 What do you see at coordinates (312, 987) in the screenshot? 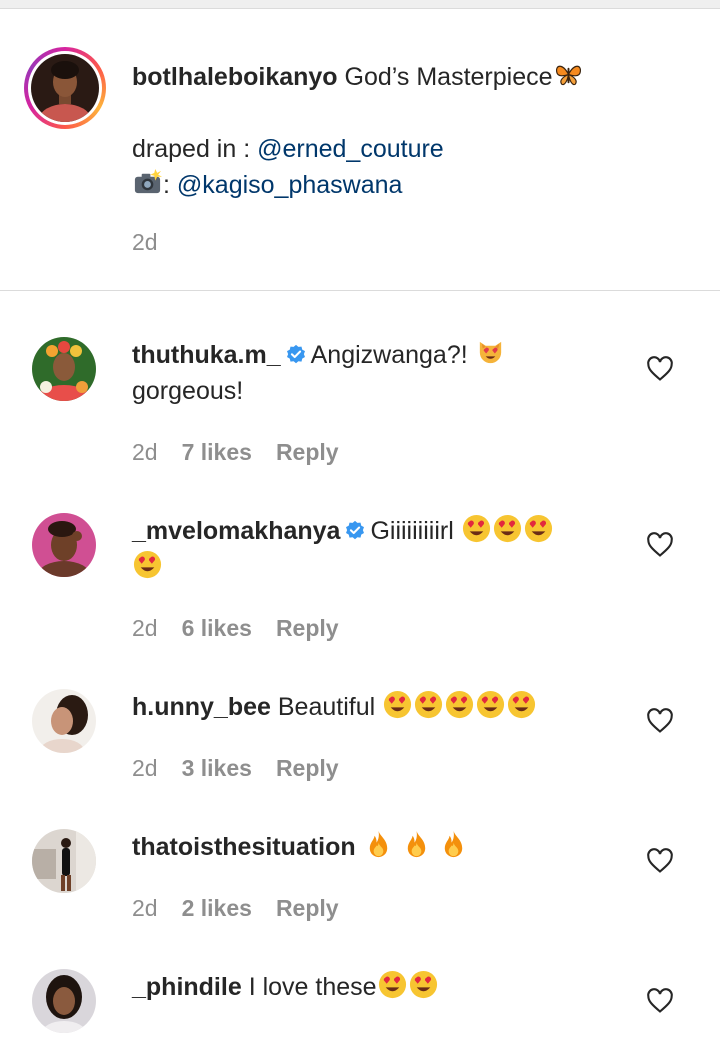
I see `comment-text: I love these` at bounding box center [312, 987].